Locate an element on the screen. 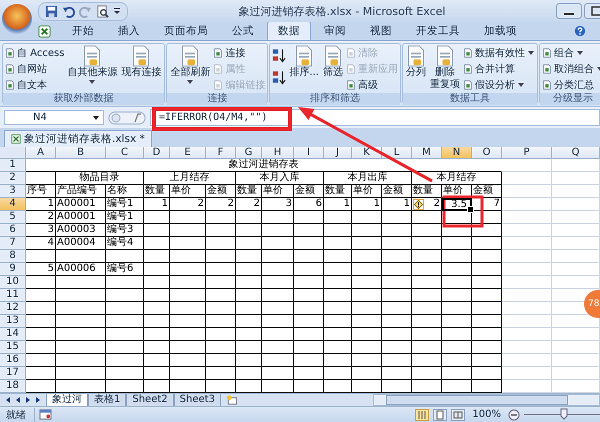 This screenshot has height=422, width=600. row-header: 4 is located at coordinates (13, 204).